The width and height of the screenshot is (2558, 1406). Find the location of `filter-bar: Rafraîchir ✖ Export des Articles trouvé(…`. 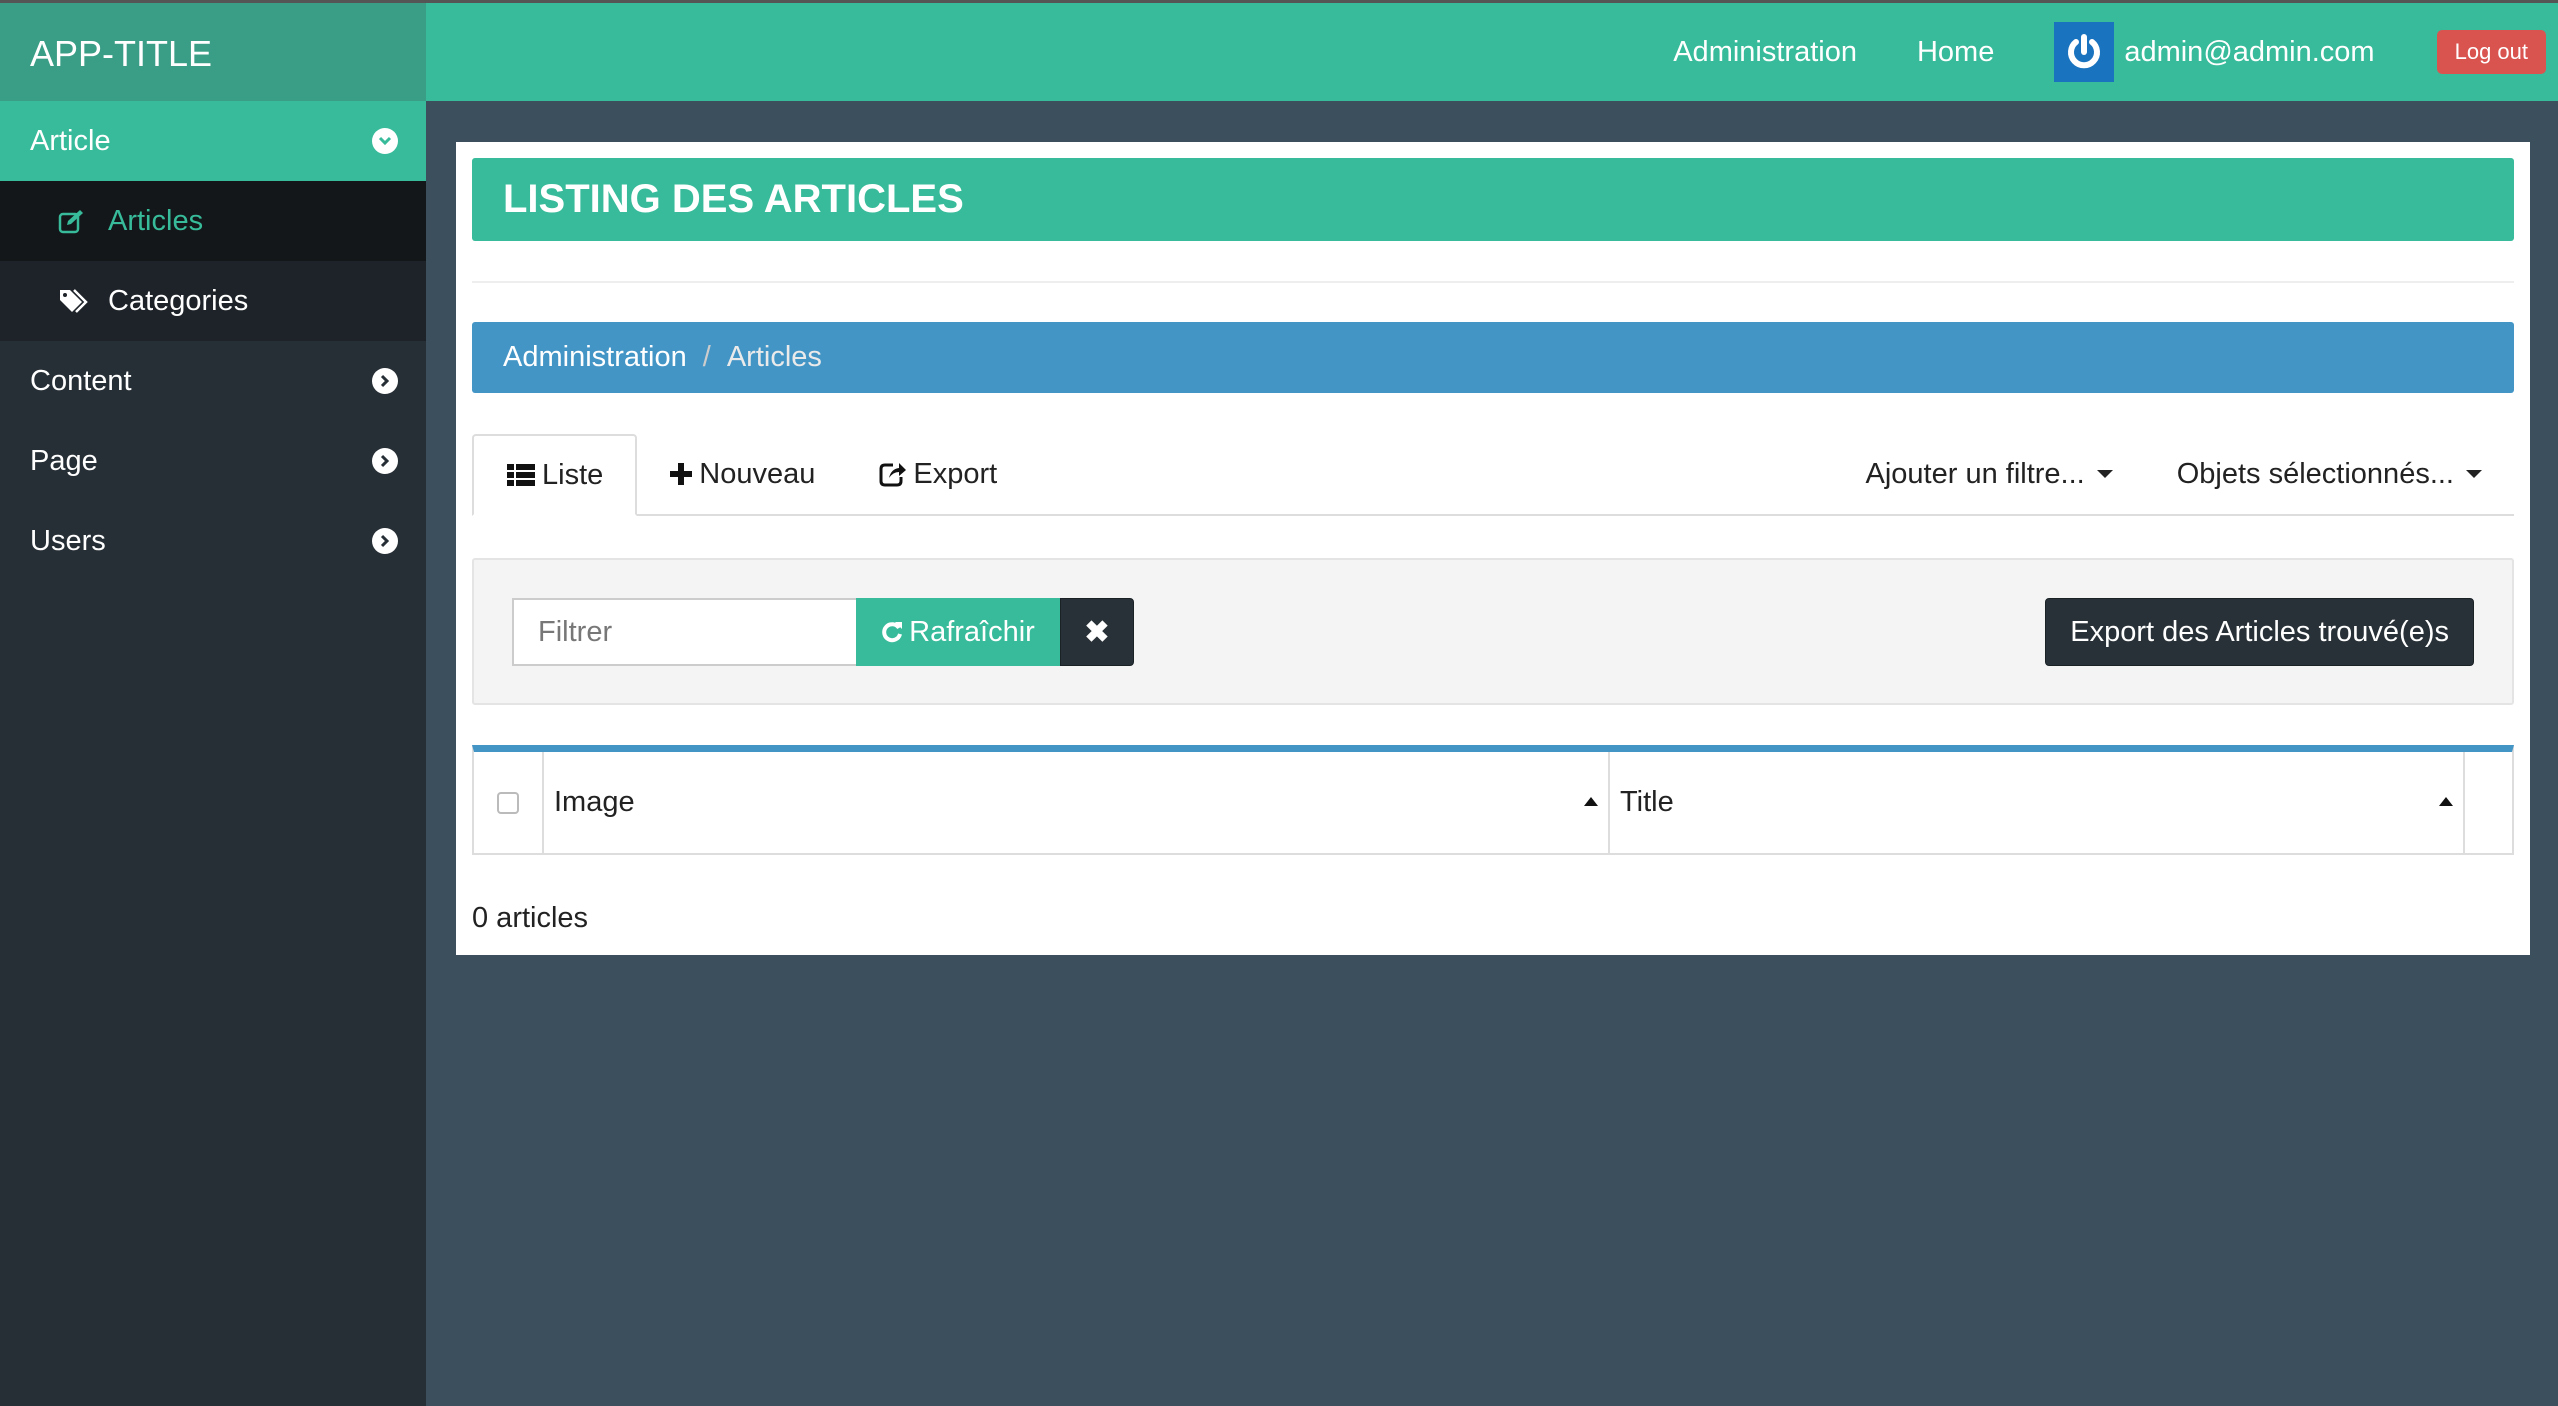

filter-bar: Rafraîchir ✖ Export des Articles trouvé(… is located at coordinates (1493, 631).